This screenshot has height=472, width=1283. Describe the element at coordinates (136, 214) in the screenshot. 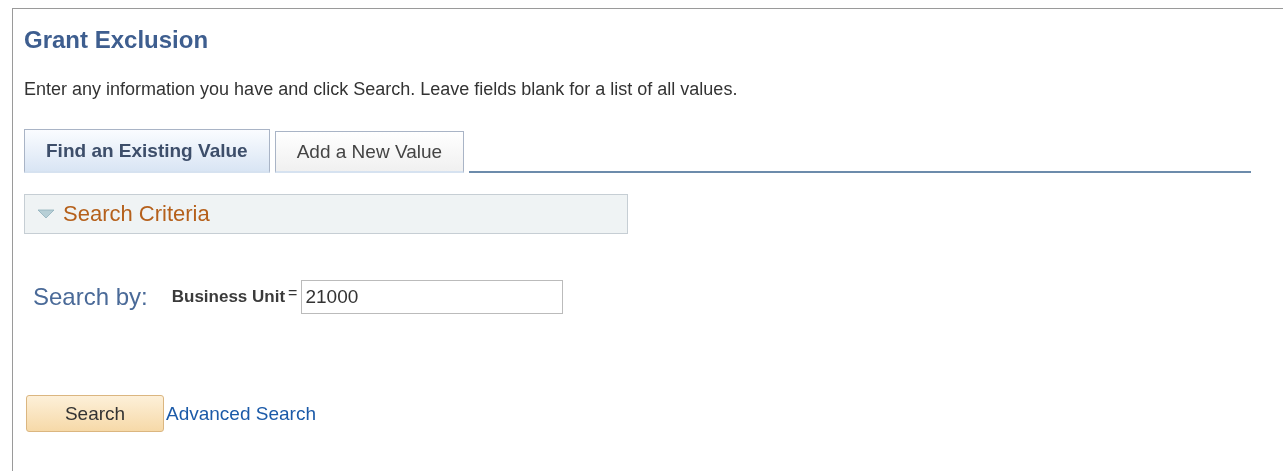

I see `section-title: Search Criteria` at that location.